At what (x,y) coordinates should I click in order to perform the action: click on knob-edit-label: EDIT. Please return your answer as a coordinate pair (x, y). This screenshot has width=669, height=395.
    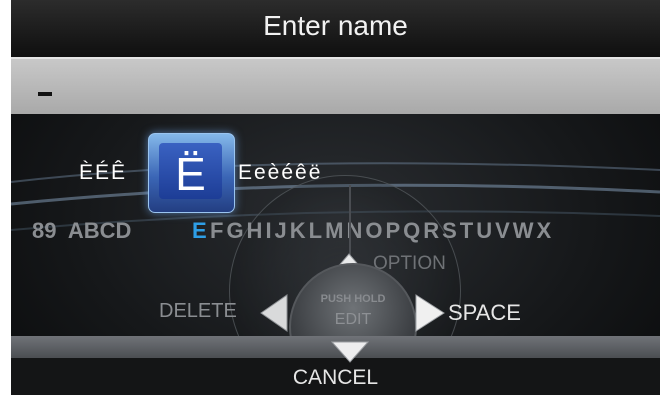
    Looking at the image, I should click on (353, 319).